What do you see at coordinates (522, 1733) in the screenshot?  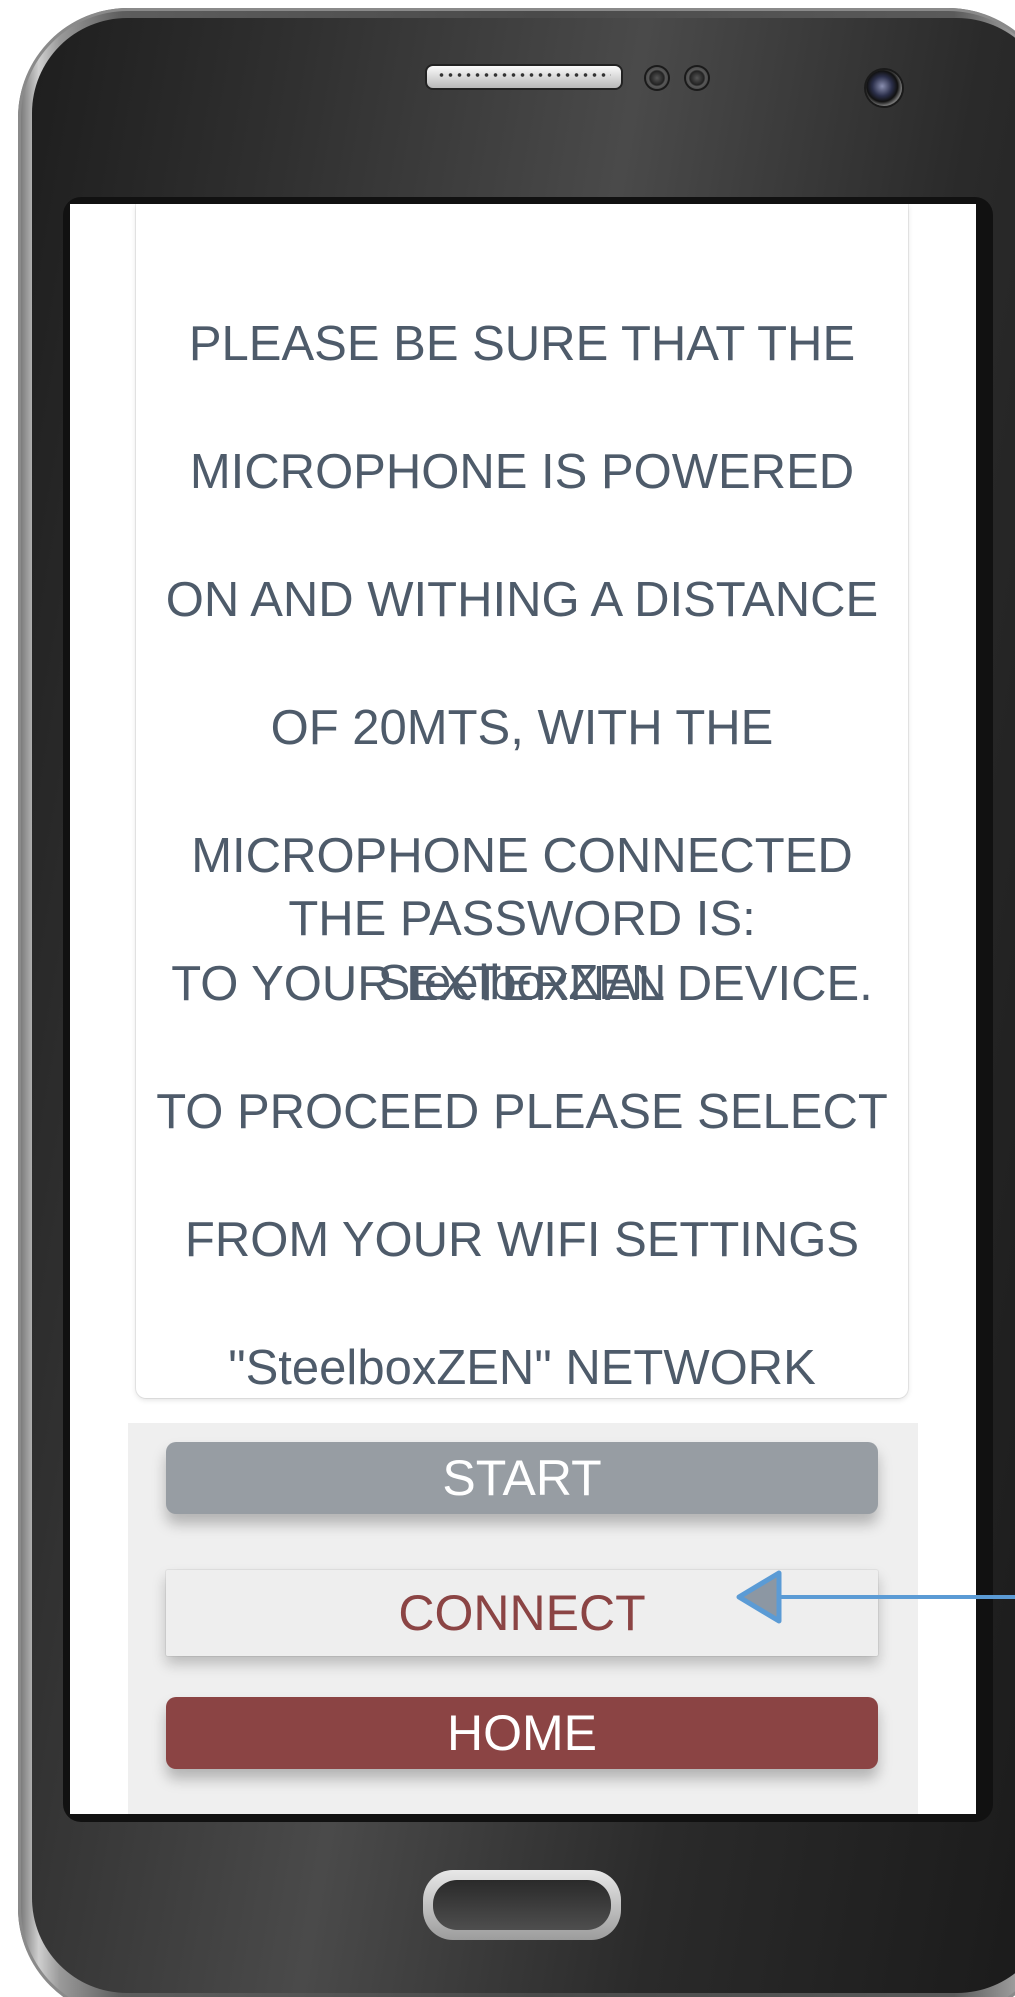 I see `home-button: HOME` at bounding box center [522, 1733].